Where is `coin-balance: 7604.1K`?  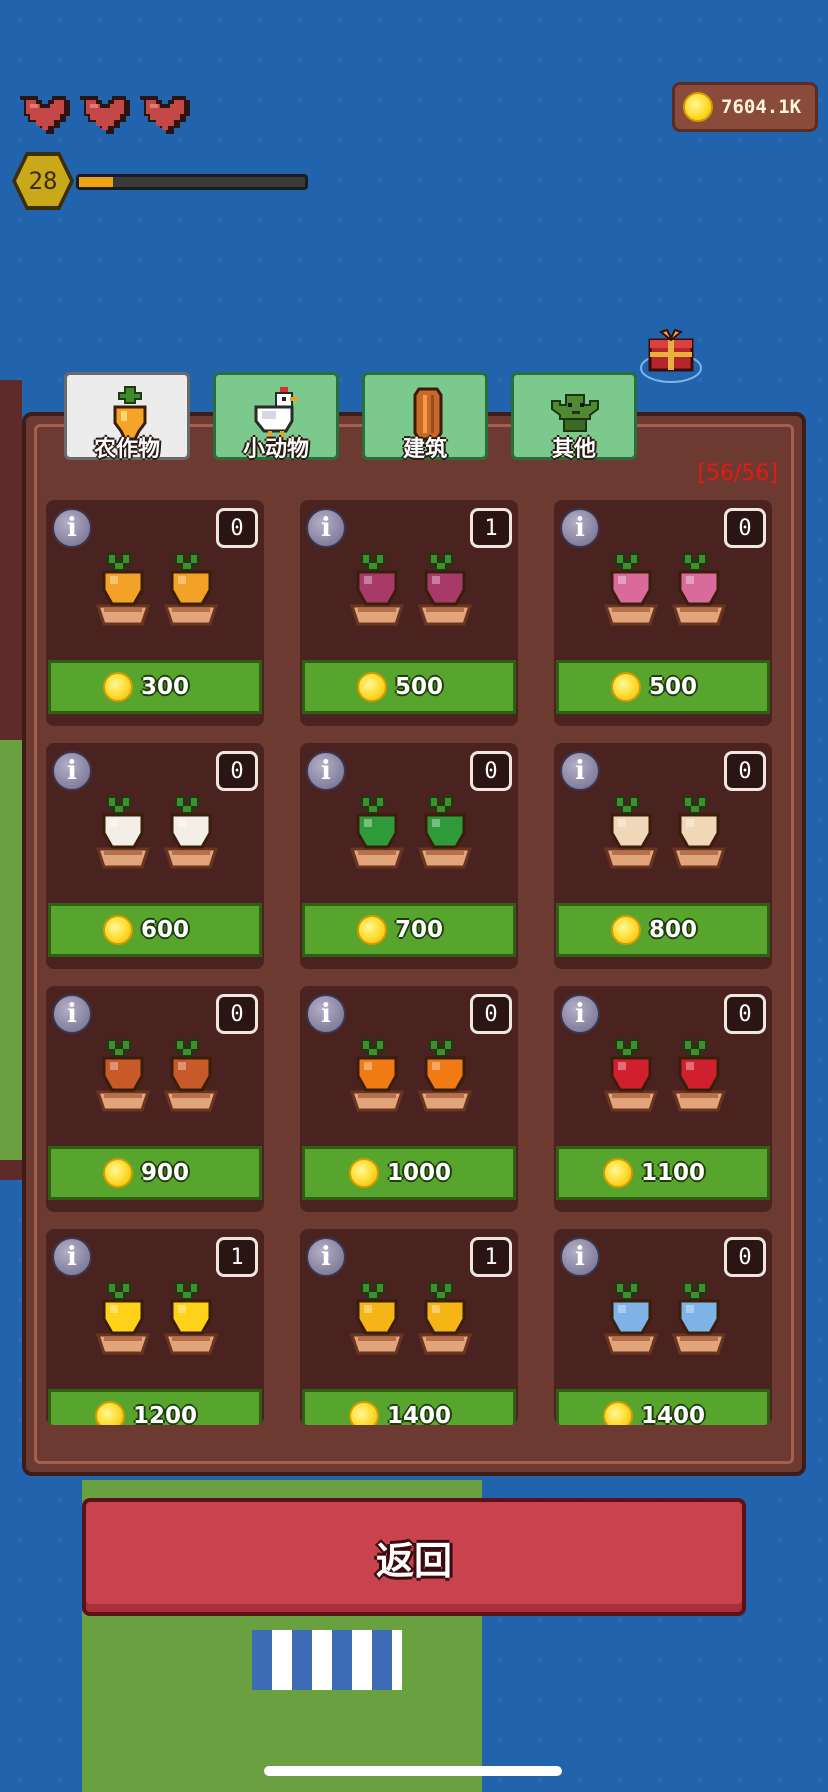
coin-balance: 7604.1K is located at coordinates (745, 107).